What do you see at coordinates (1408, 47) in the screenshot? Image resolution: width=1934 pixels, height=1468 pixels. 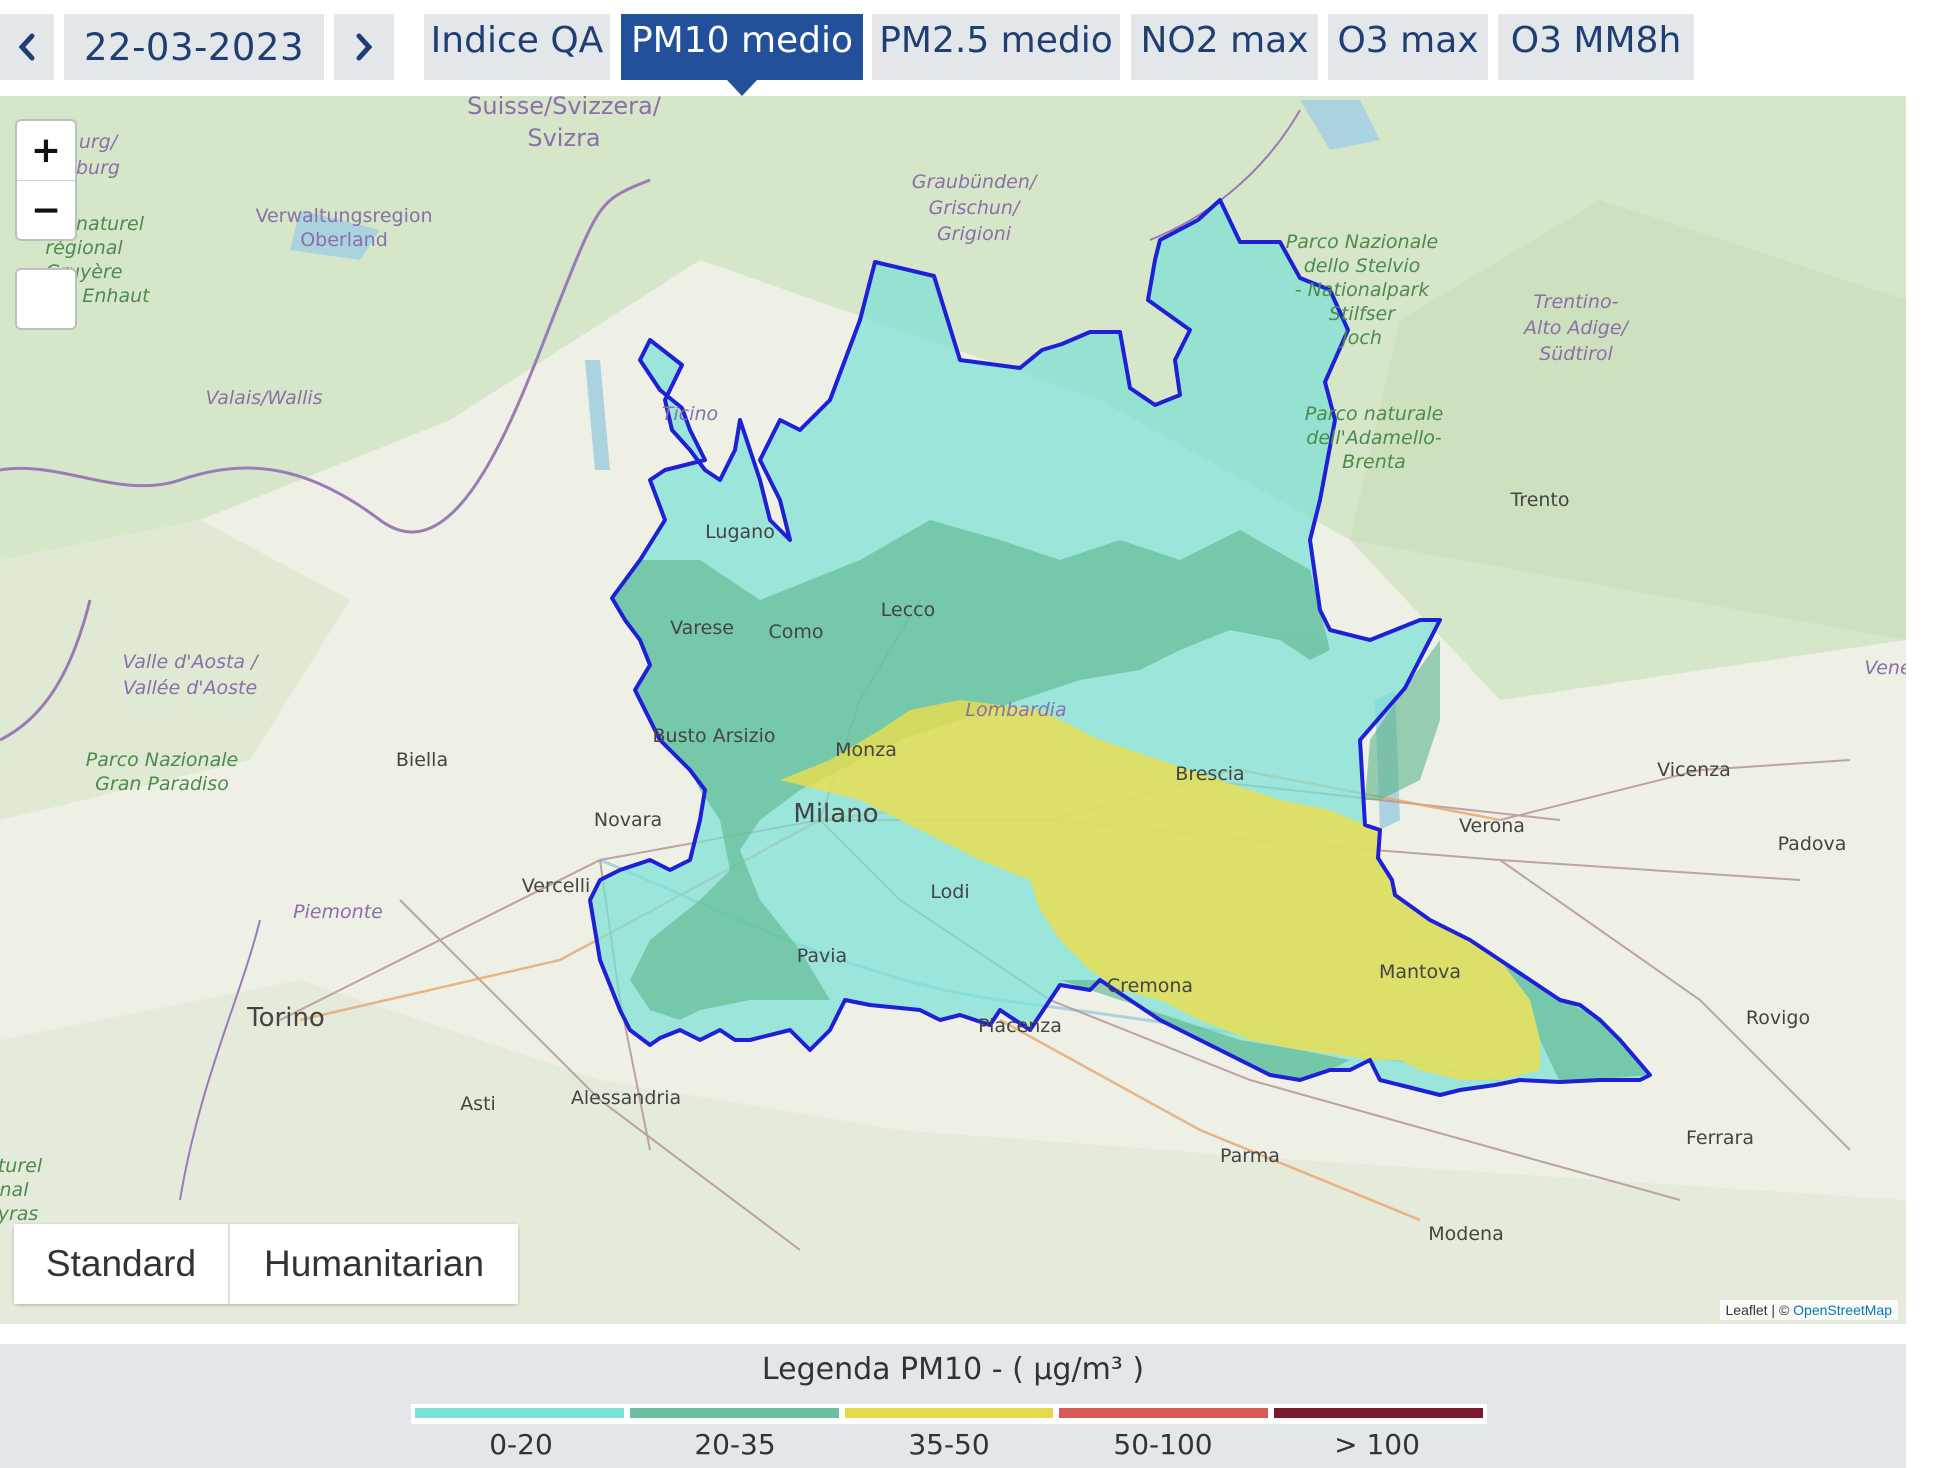 I see `tab-o3-max: O3 max` at bounding box center [1408, 47].